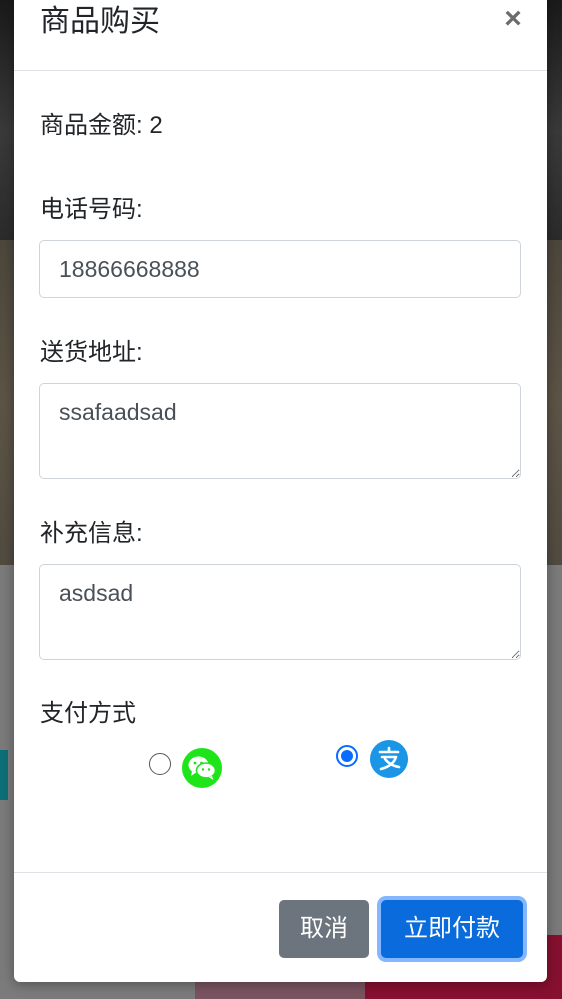  I want to click on wechat-pay-radio, so click(160, 764).